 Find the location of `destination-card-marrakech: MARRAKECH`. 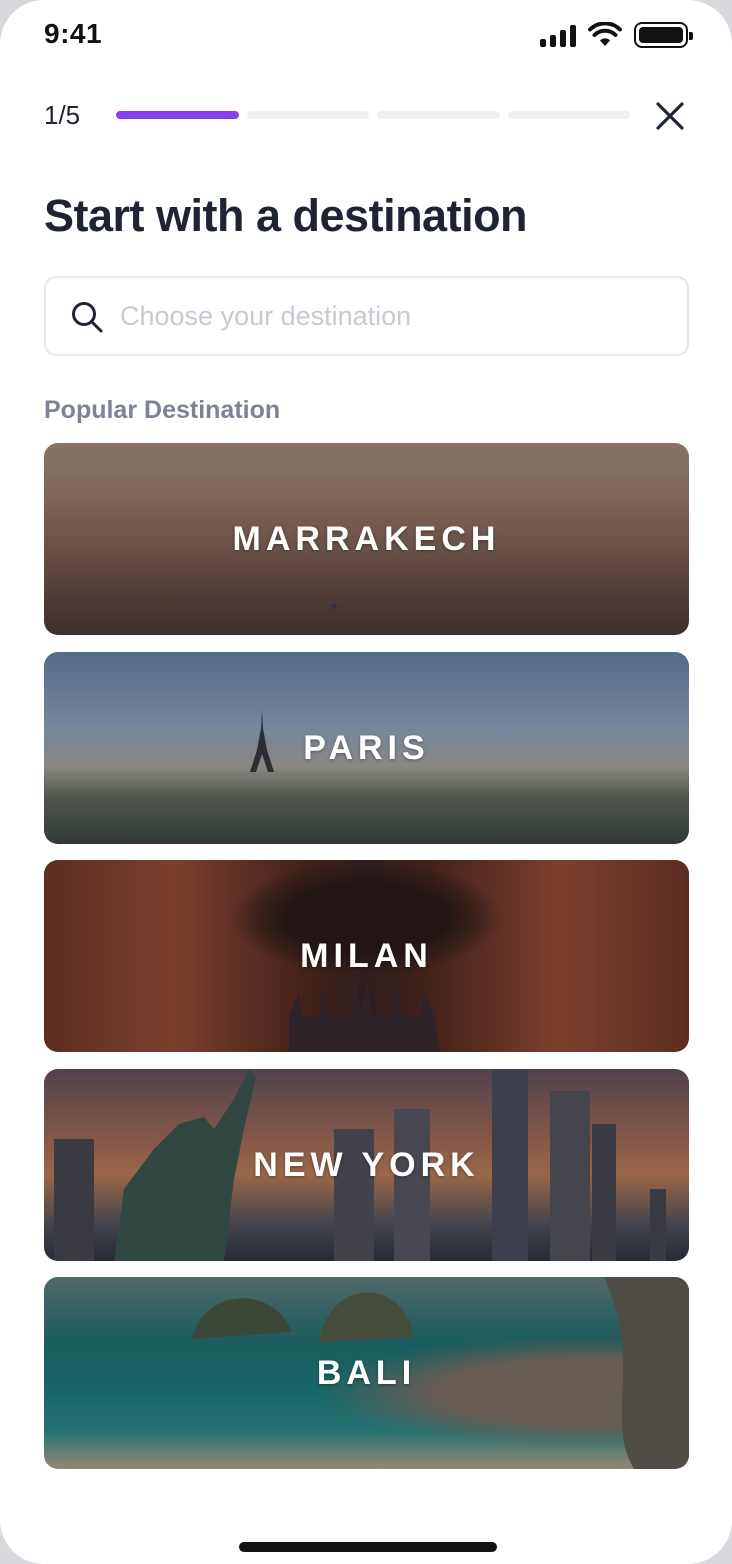

destination-card-marrakech: MARRAKECH is located at coordinates (366, 539).